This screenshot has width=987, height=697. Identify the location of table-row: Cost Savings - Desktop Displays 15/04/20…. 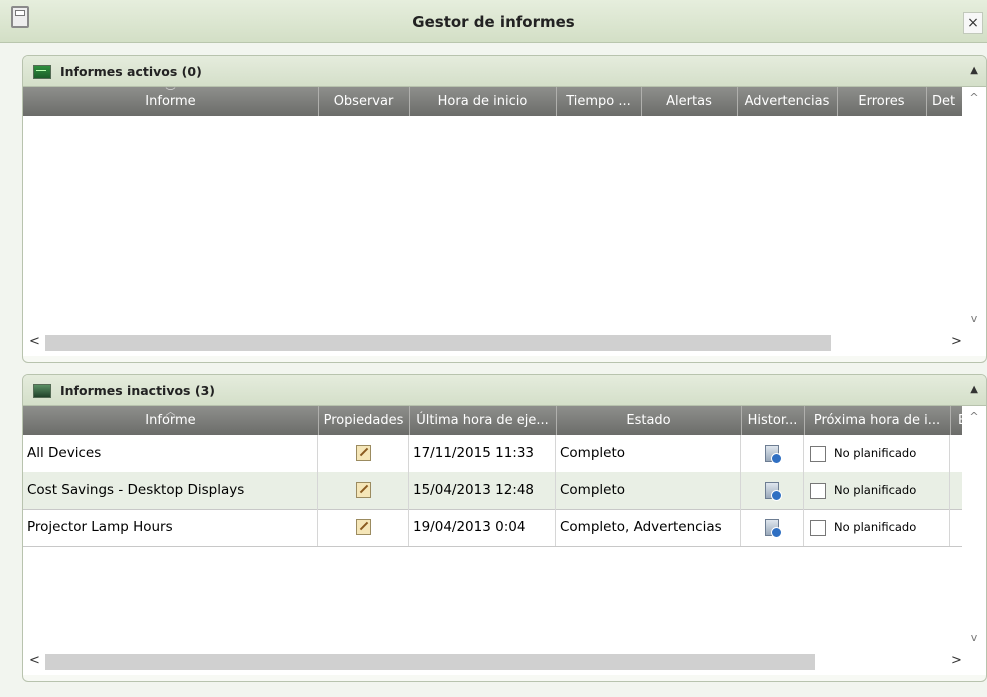
(492, 491).